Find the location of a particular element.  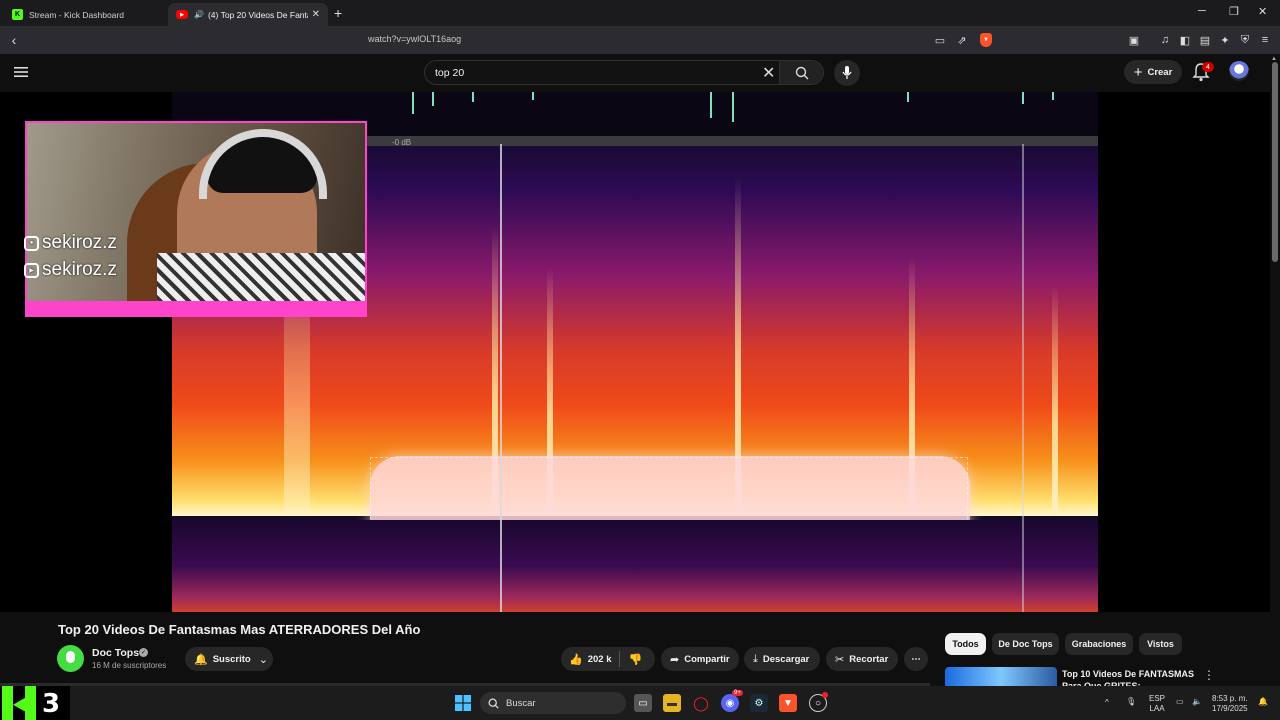

youtube-header: top 20 ✕ + Crear 4 is located at coordinates (635, 73).